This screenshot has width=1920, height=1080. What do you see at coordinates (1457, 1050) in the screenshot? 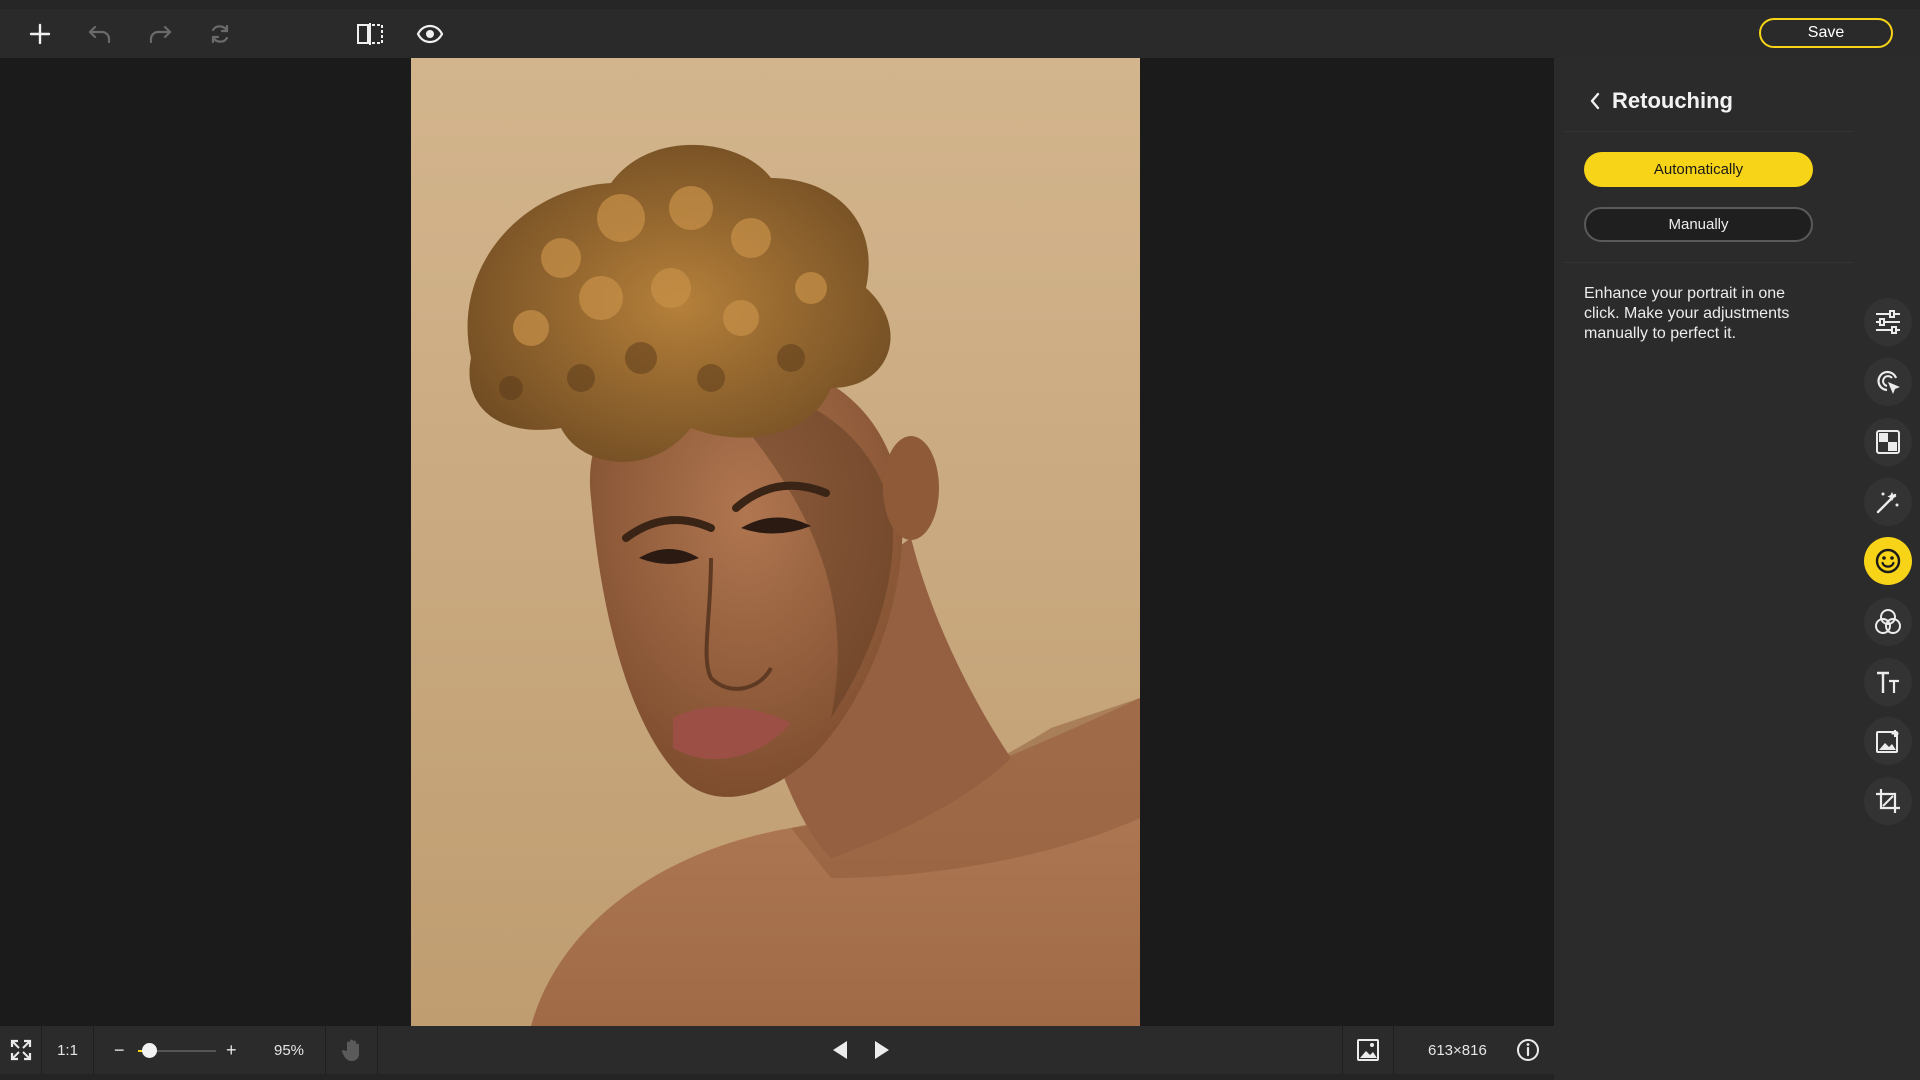
I see `image-dimensions: 613×816` at bounding box center [1457, 1050].